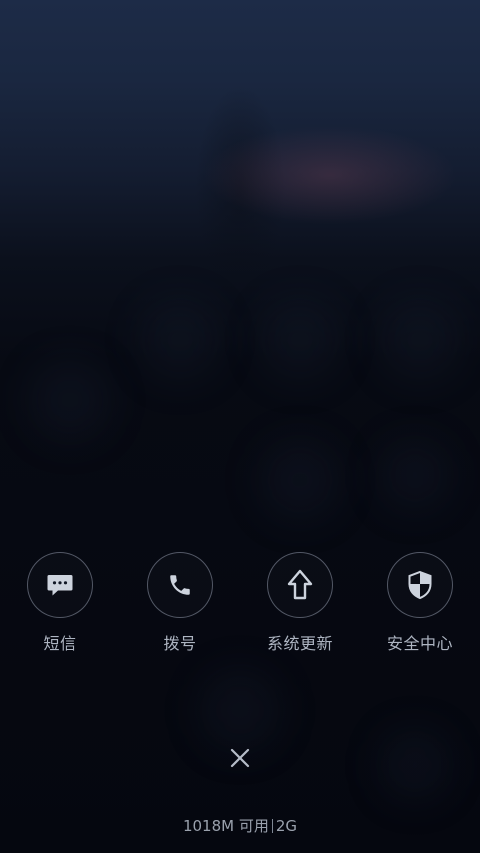 The width and height of the screenshot is (480, 853). I want to click on quick-shortcuts: 短信 拨号 系统更新 安全中心, so click(240, 607).